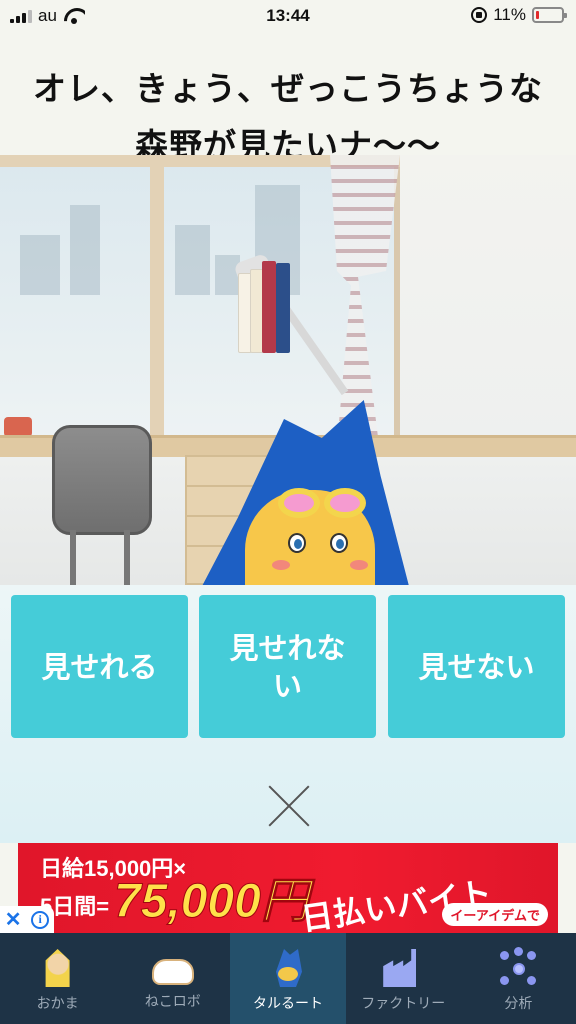 The width and height of the screenshot is (576, 1024). I want to click on goggle-right, so click(345, 503).